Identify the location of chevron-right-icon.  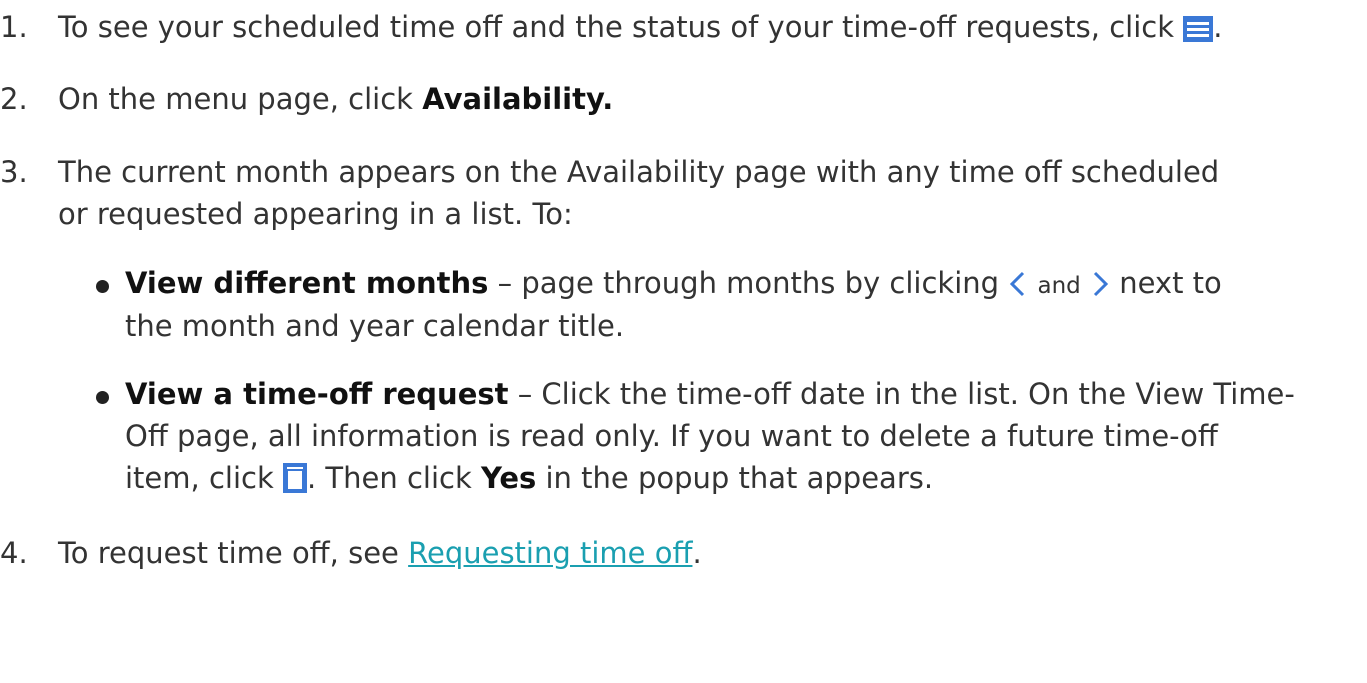
(1100, 287).